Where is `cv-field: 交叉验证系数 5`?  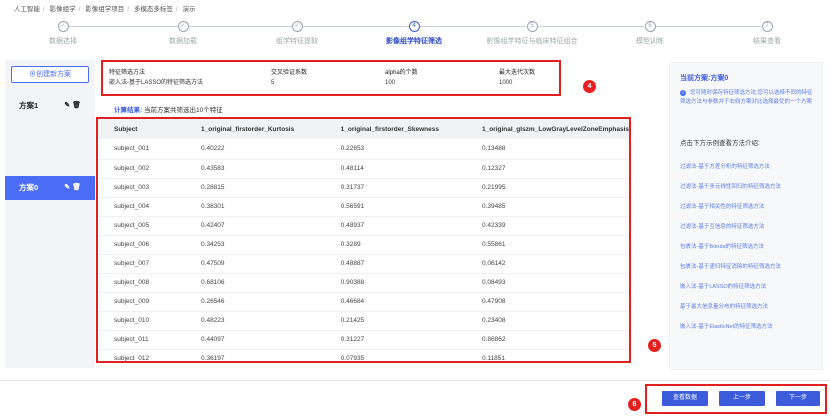 cv-field: 交叉验证系数 5 is located at coordinates (289, 78).